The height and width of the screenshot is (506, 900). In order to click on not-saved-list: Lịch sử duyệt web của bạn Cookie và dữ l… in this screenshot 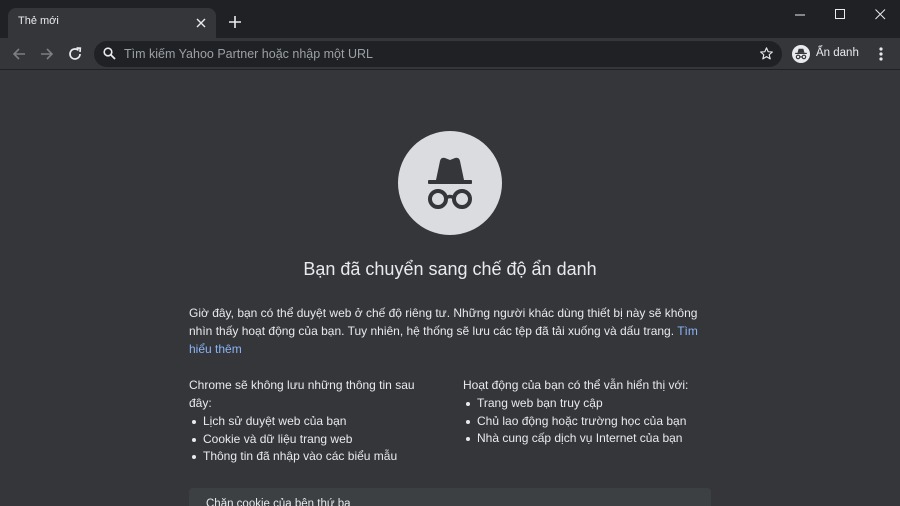, I will do `click(310, 439)`.